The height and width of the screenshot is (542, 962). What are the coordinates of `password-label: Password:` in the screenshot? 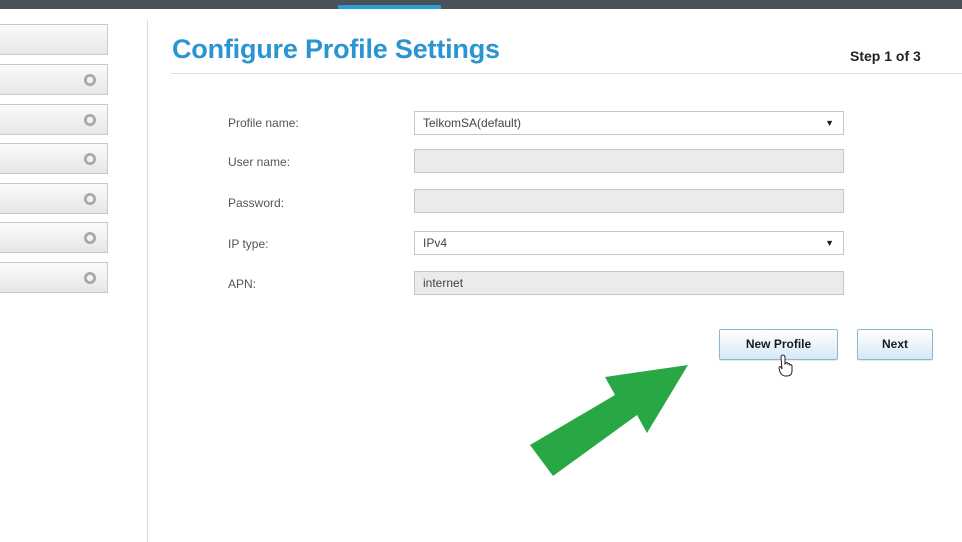 It's located at (256, 203).